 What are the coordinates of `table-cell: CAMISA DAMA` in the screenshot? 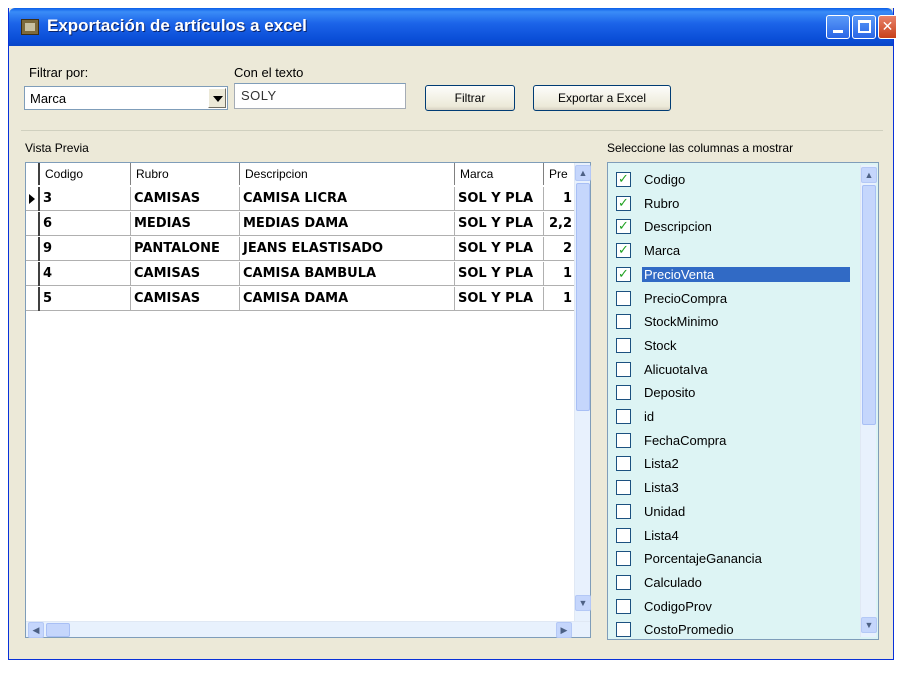 It's located at (347, 299).